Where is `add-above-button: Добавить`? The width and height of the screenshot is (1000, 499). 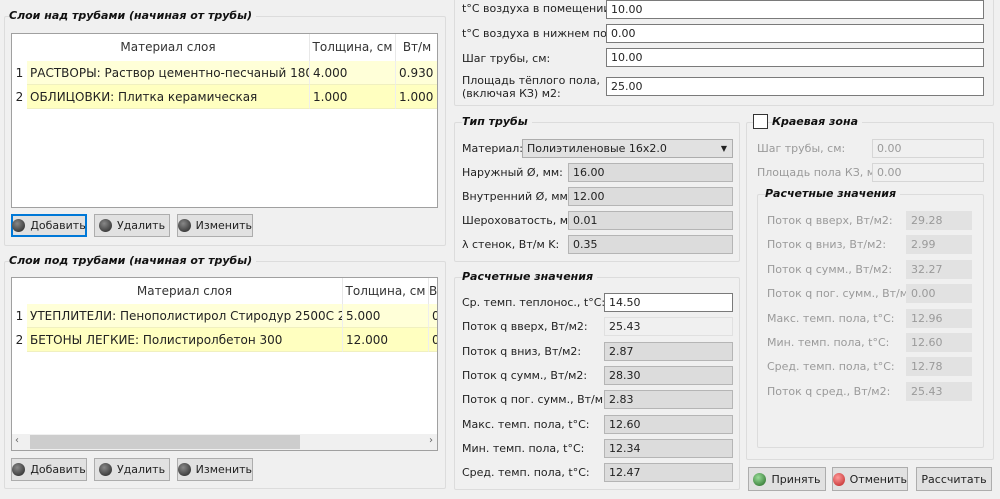
add-above-button: Добавить is located at coordinates (49, 225).